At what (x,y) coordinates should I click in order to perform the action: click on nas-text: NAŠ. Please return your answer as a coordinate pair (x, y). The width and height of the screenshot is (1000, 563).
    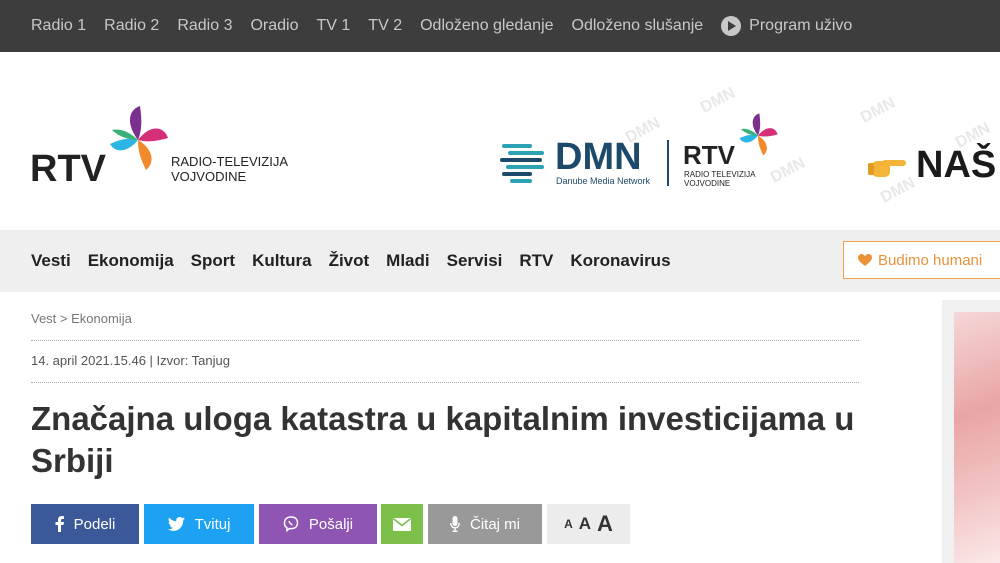
    Looking at the image, I should click on (956, 165).